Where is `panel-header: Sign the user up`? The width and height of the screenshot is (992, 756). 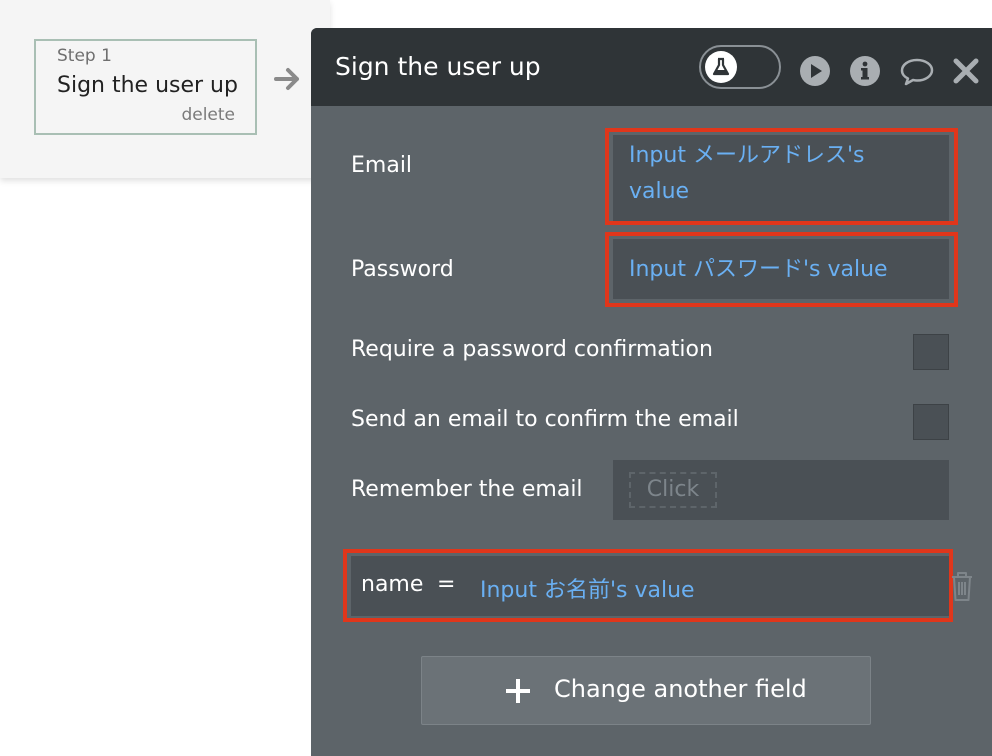 panel-header: Sign the user up is located at coordinates (651, 67).